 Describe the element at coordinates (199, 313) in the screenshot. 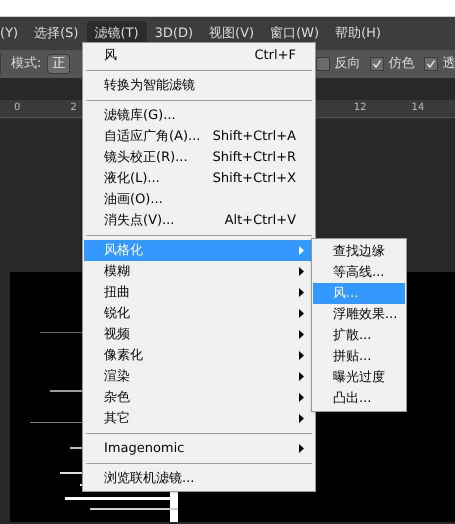

I see `menu-item: 锐化` at that location.